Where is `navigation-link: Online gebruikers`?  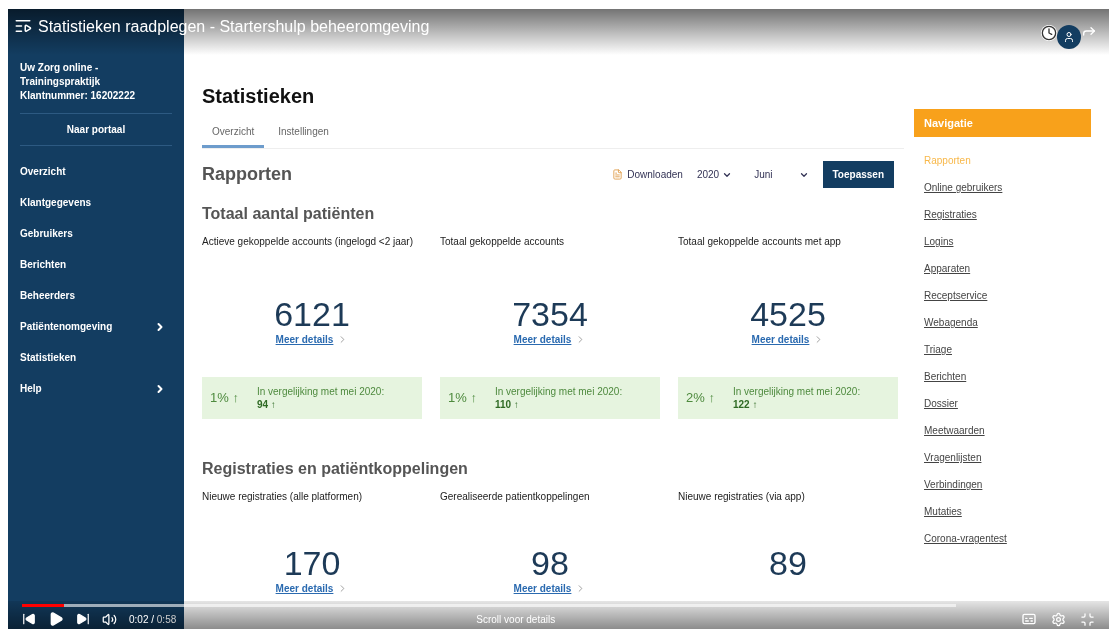
navigation-link: Online gebruikers is located at coordinates (1009, 187).